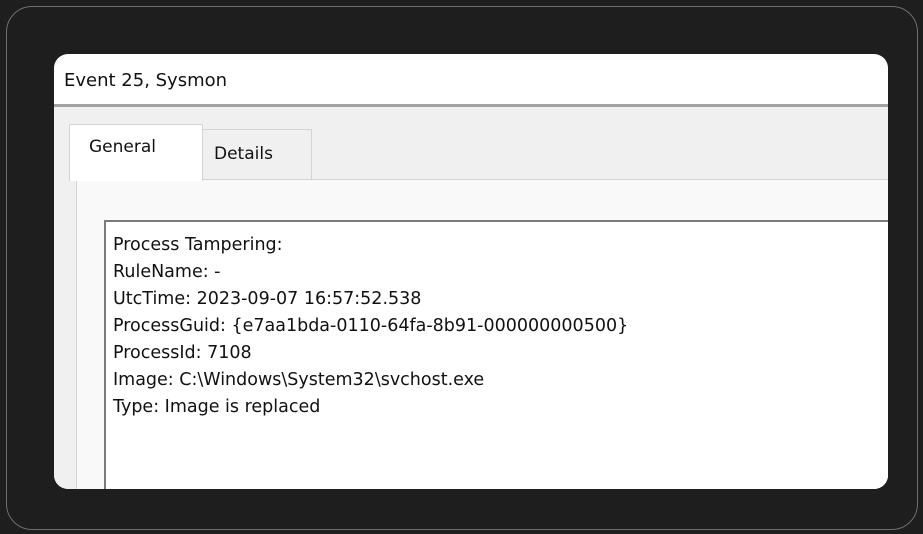 The image size is (923, 534). I want to click on description-line: UtcTime: 2023-09-07 16:57:52.538, so click(267, 299).